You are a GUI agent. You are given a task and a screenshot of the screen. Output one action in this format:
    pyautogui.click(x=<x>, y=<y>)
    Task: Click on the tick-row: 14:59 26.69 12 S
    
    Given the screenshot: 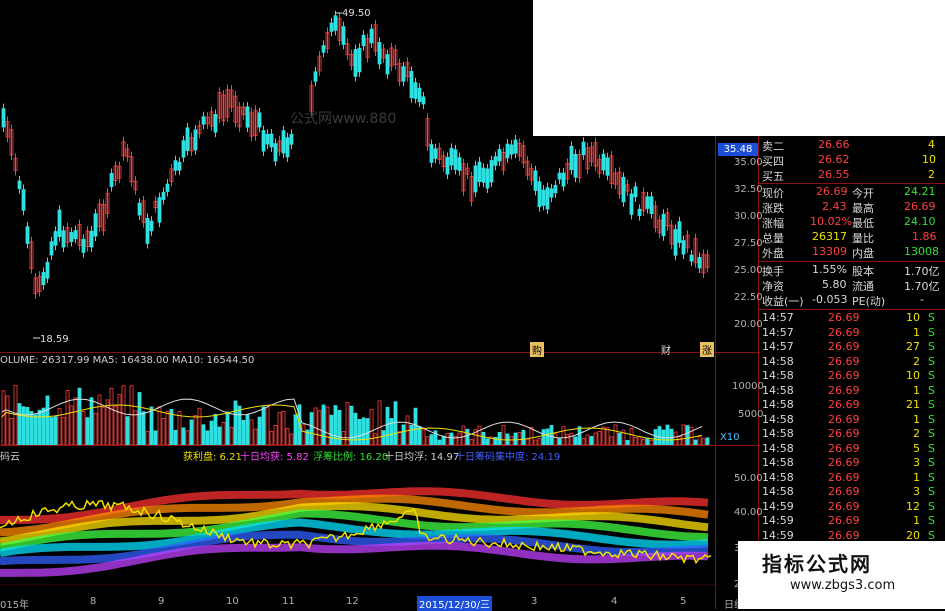 What is the action you would take?
    pyautogui.click(x=850, y=507)
    